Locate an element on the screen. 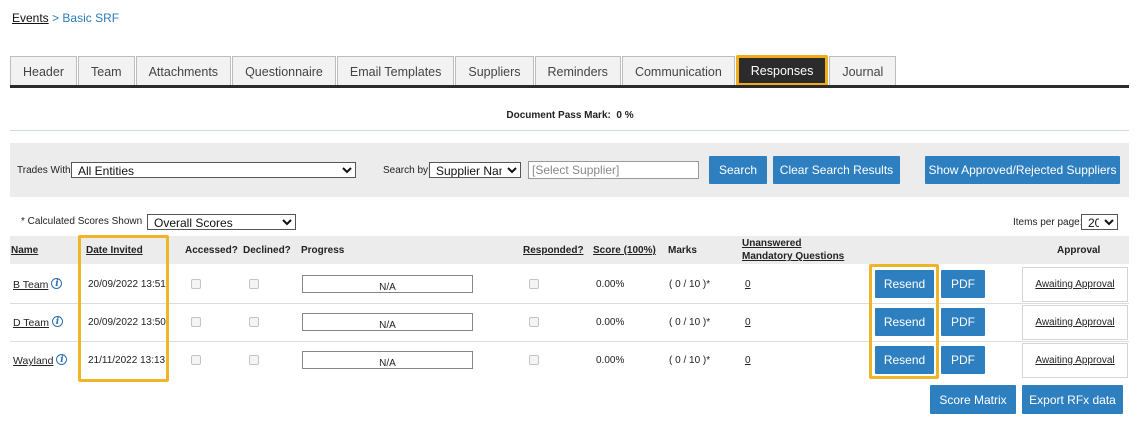  show-approved-suppliers-button: Show Approved/Rejected Suppliers is located at coordinates (1022, 170).